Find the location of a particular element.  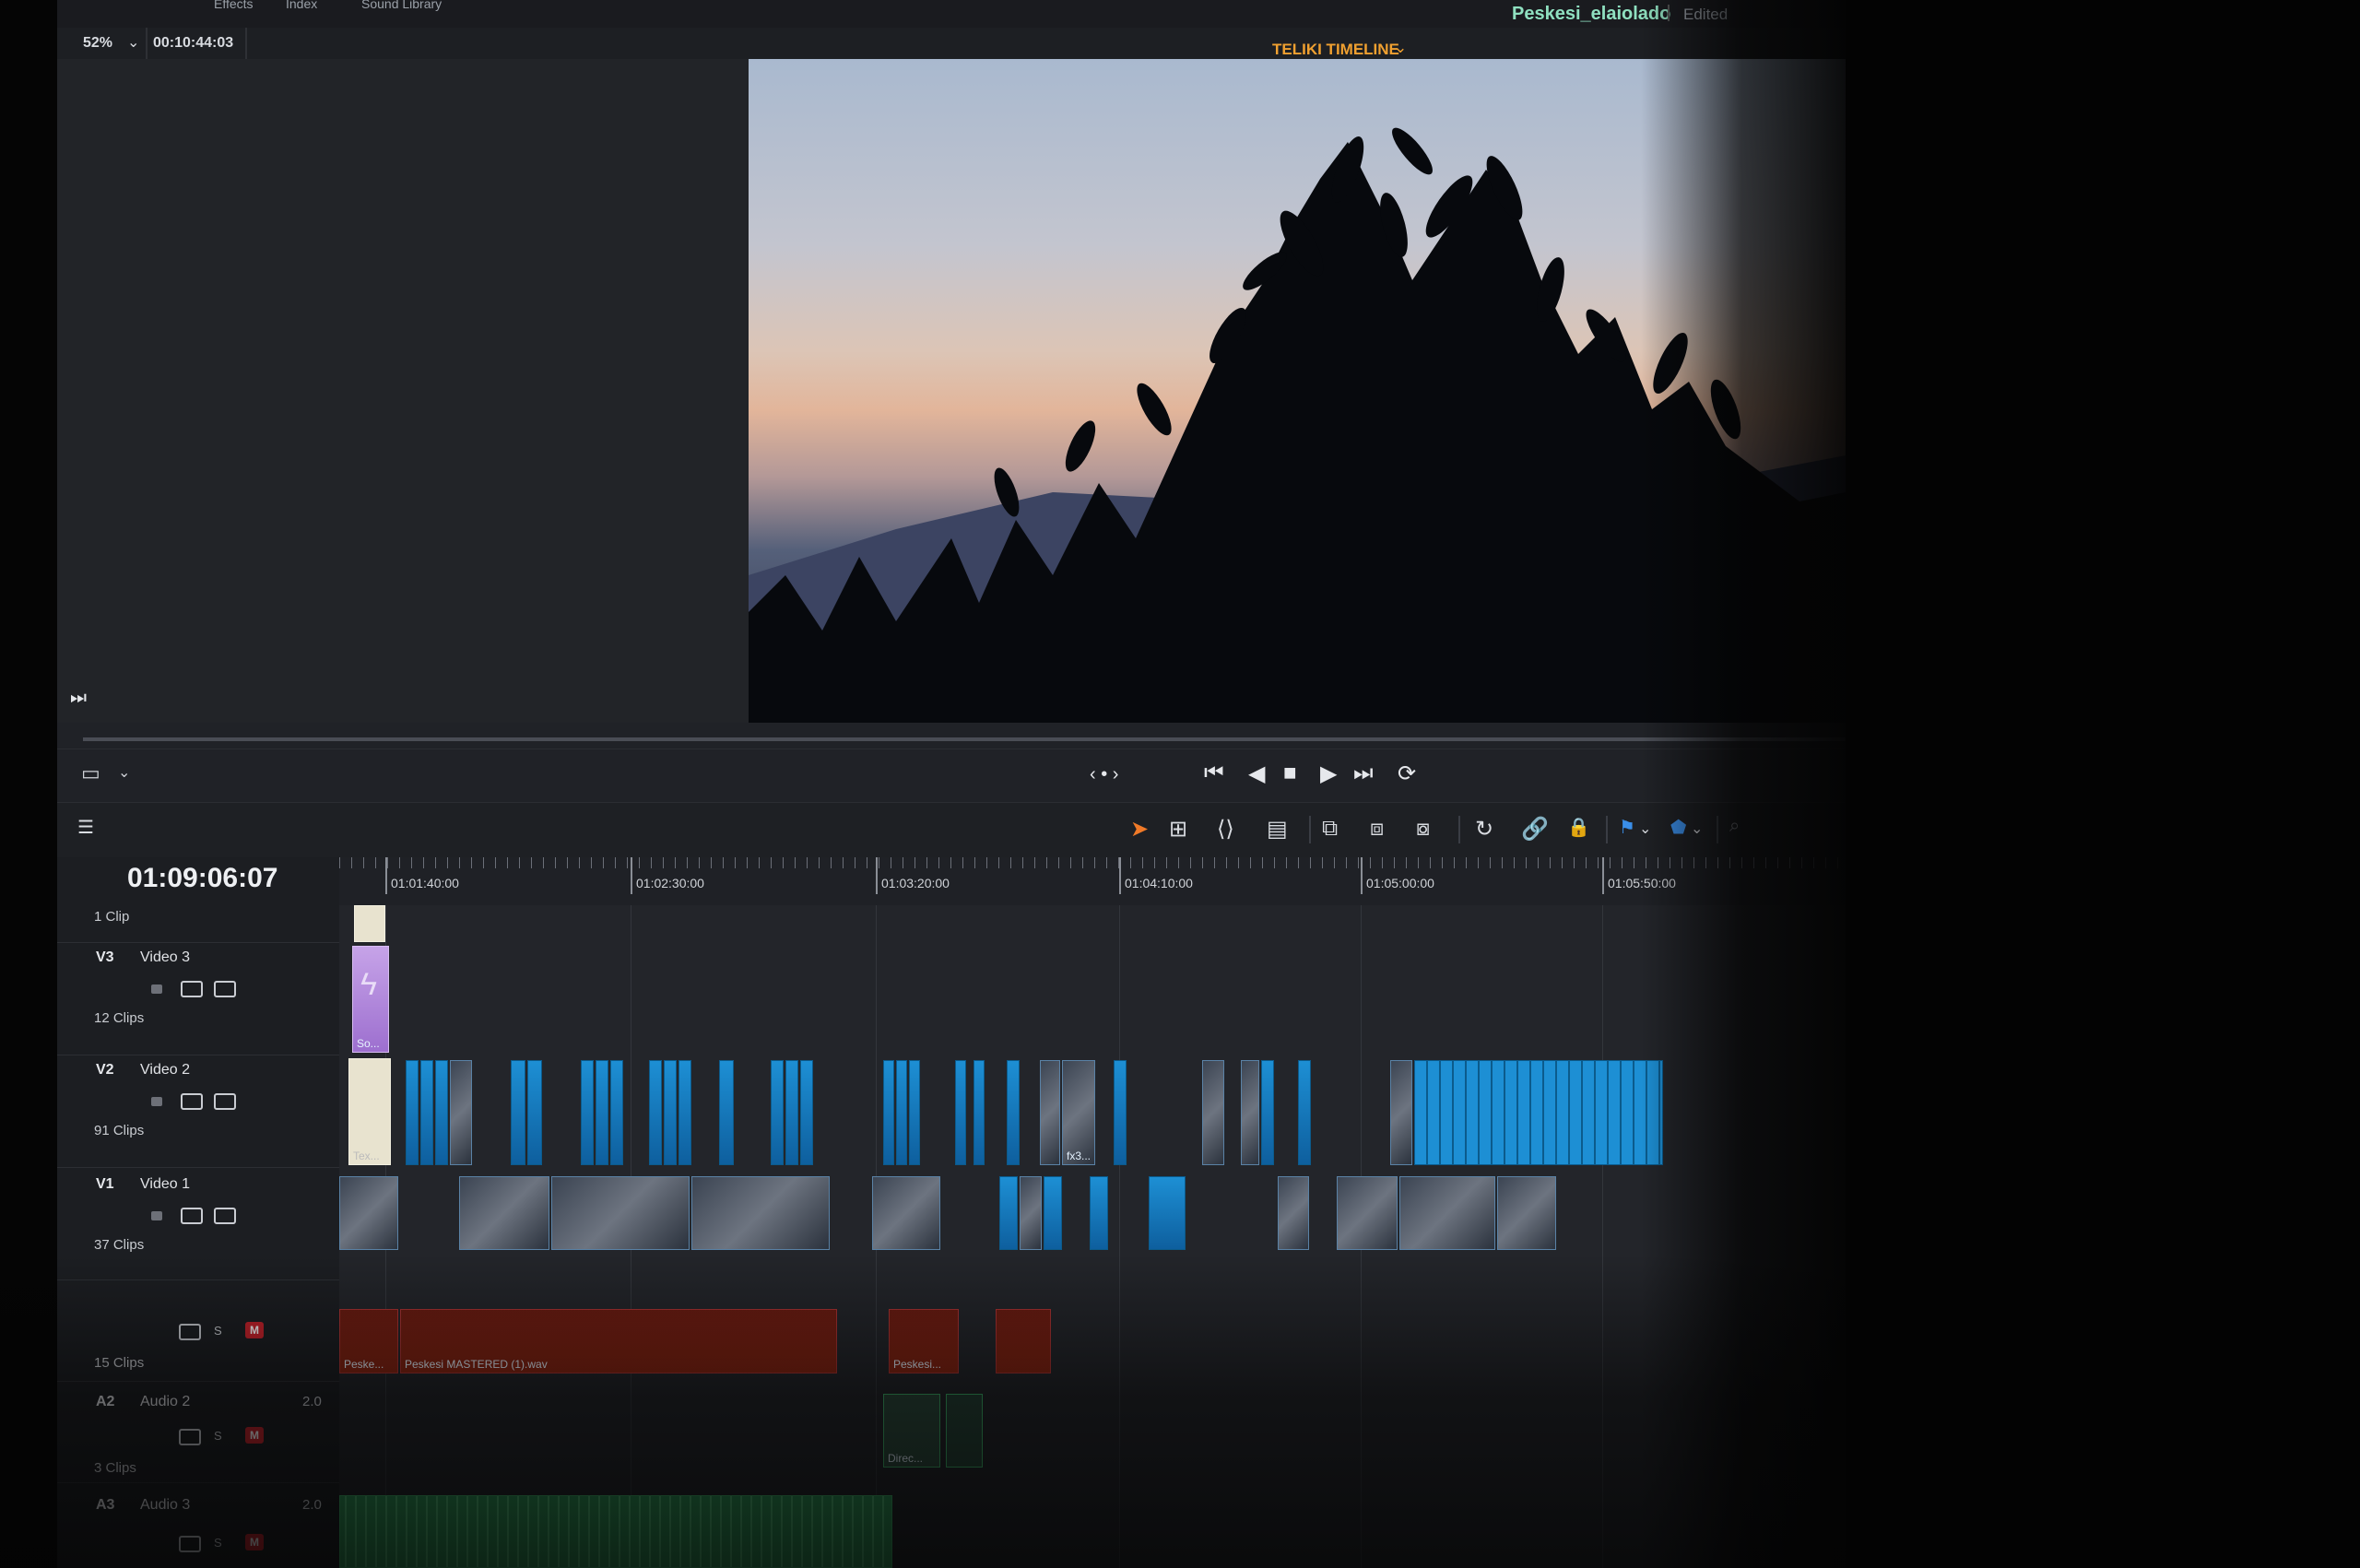

zoom-level: 52% is located at coordinates (97, 44).